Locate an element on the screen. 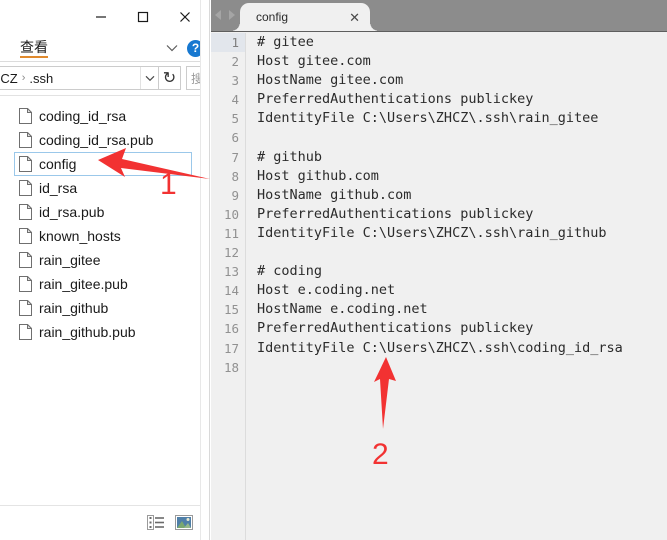 This screenshot has width=667, height=540. view-mode-toggles is located at coordinates (170, 522).